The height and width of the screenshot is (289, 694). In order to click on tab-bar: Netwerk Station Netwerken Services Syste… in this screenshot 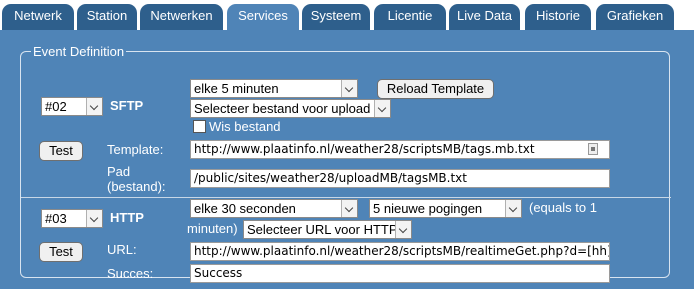, I will do `click(347, 15)`.